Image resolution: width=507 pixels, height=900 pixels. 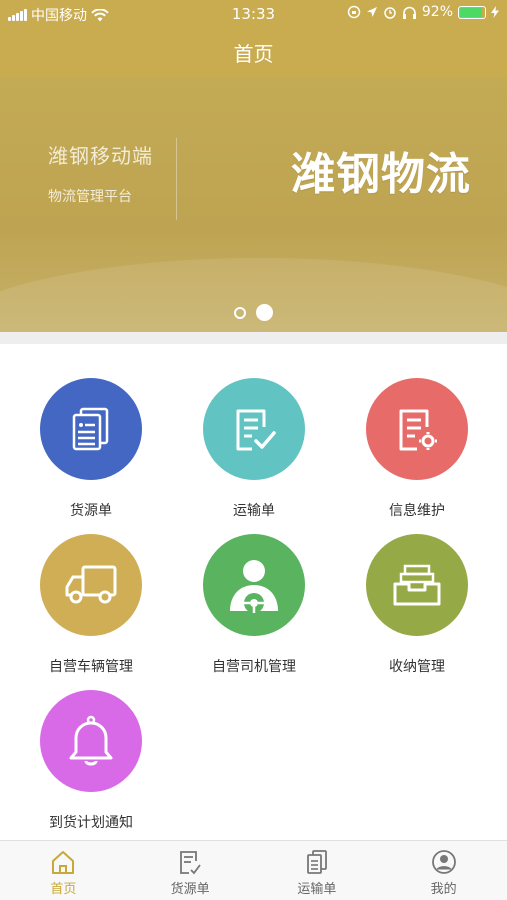 I want to click on document-gear-icon, so click(x=417, y=429).